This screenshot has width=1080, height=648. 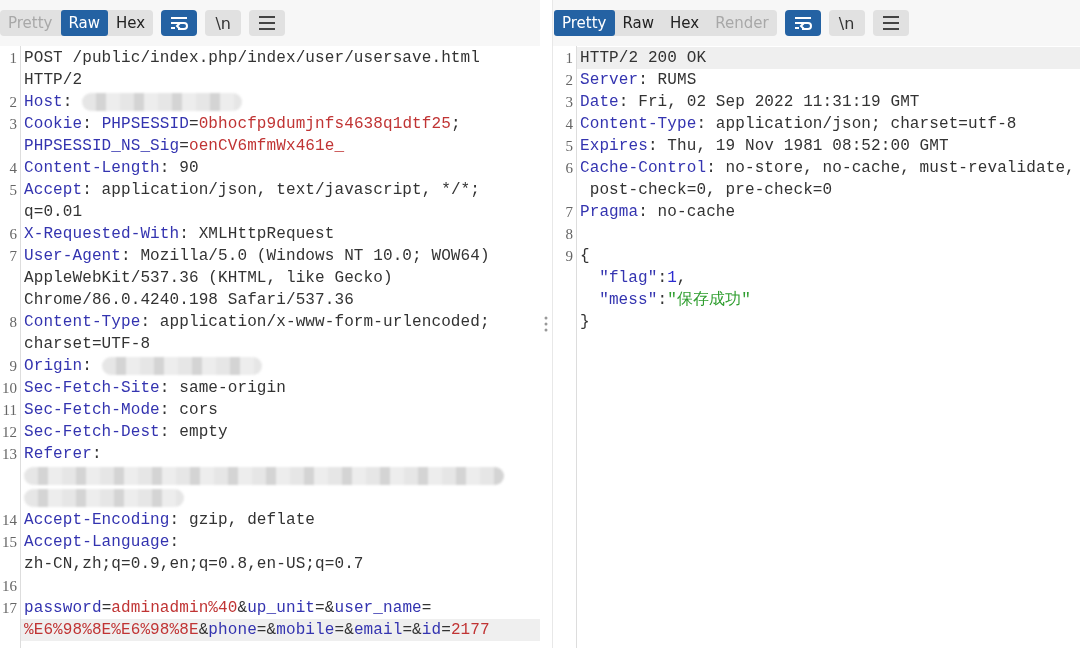 What do you see at coordinates (585, 322) in the screenshot?
I see `code-line: }` at bounding box center [585, 322].